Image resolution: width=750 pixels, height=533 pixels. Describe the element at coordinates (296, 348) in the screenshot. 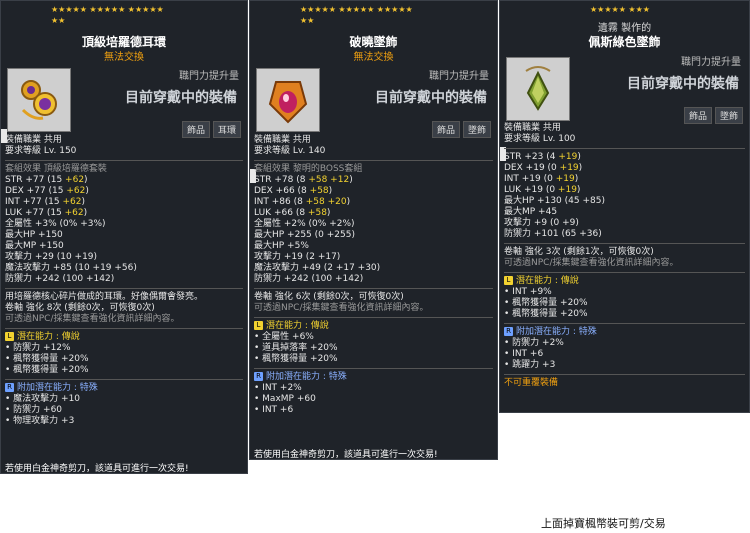

I see `potential-line: • 道具掉落率 +20%` at that location.